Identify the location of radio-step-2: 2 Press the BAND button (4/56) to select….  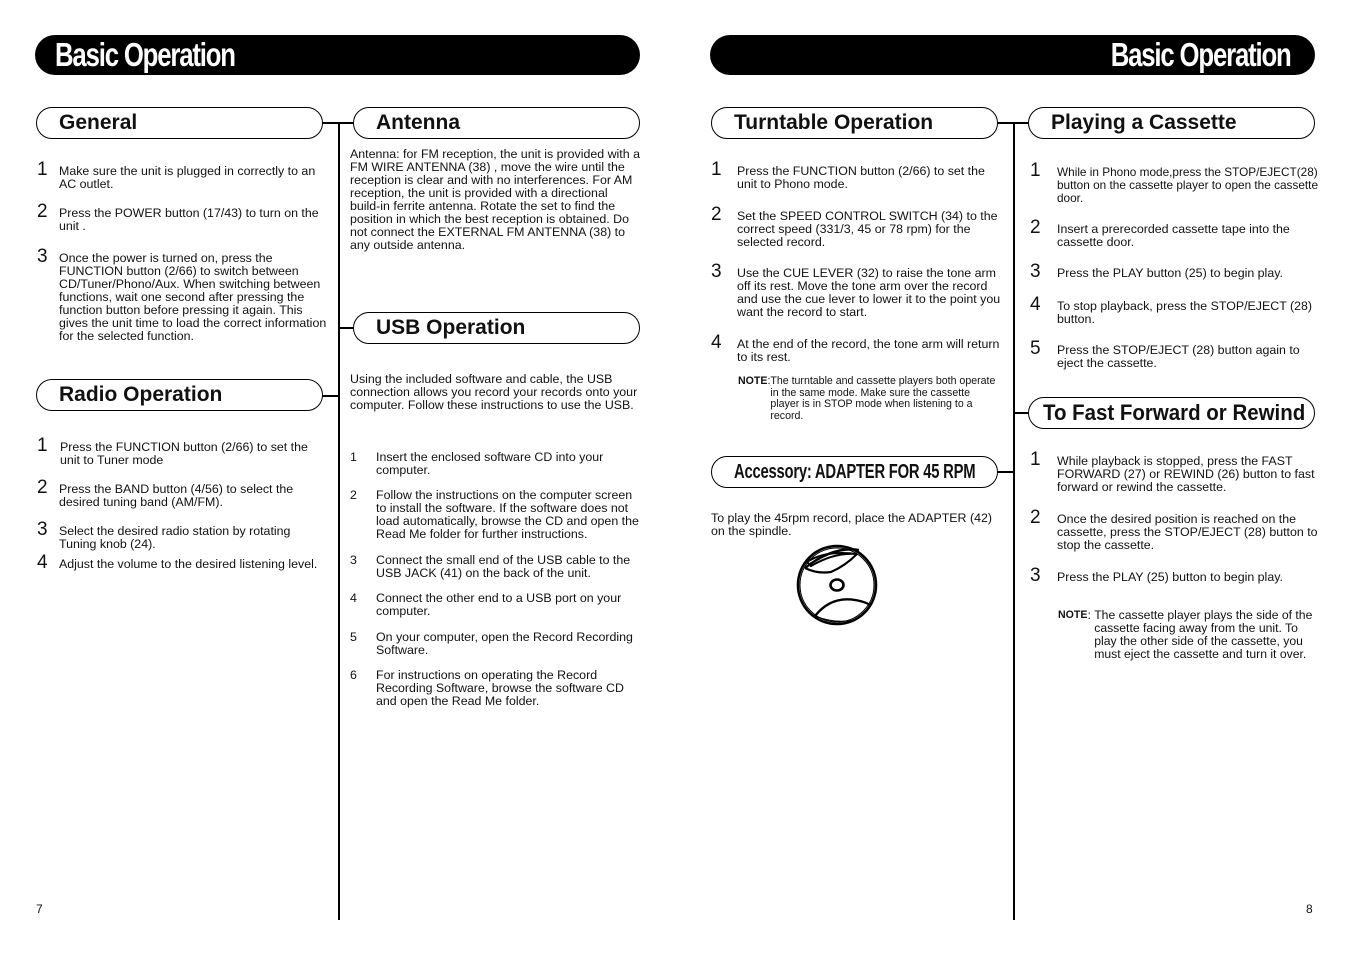
(165, 493).